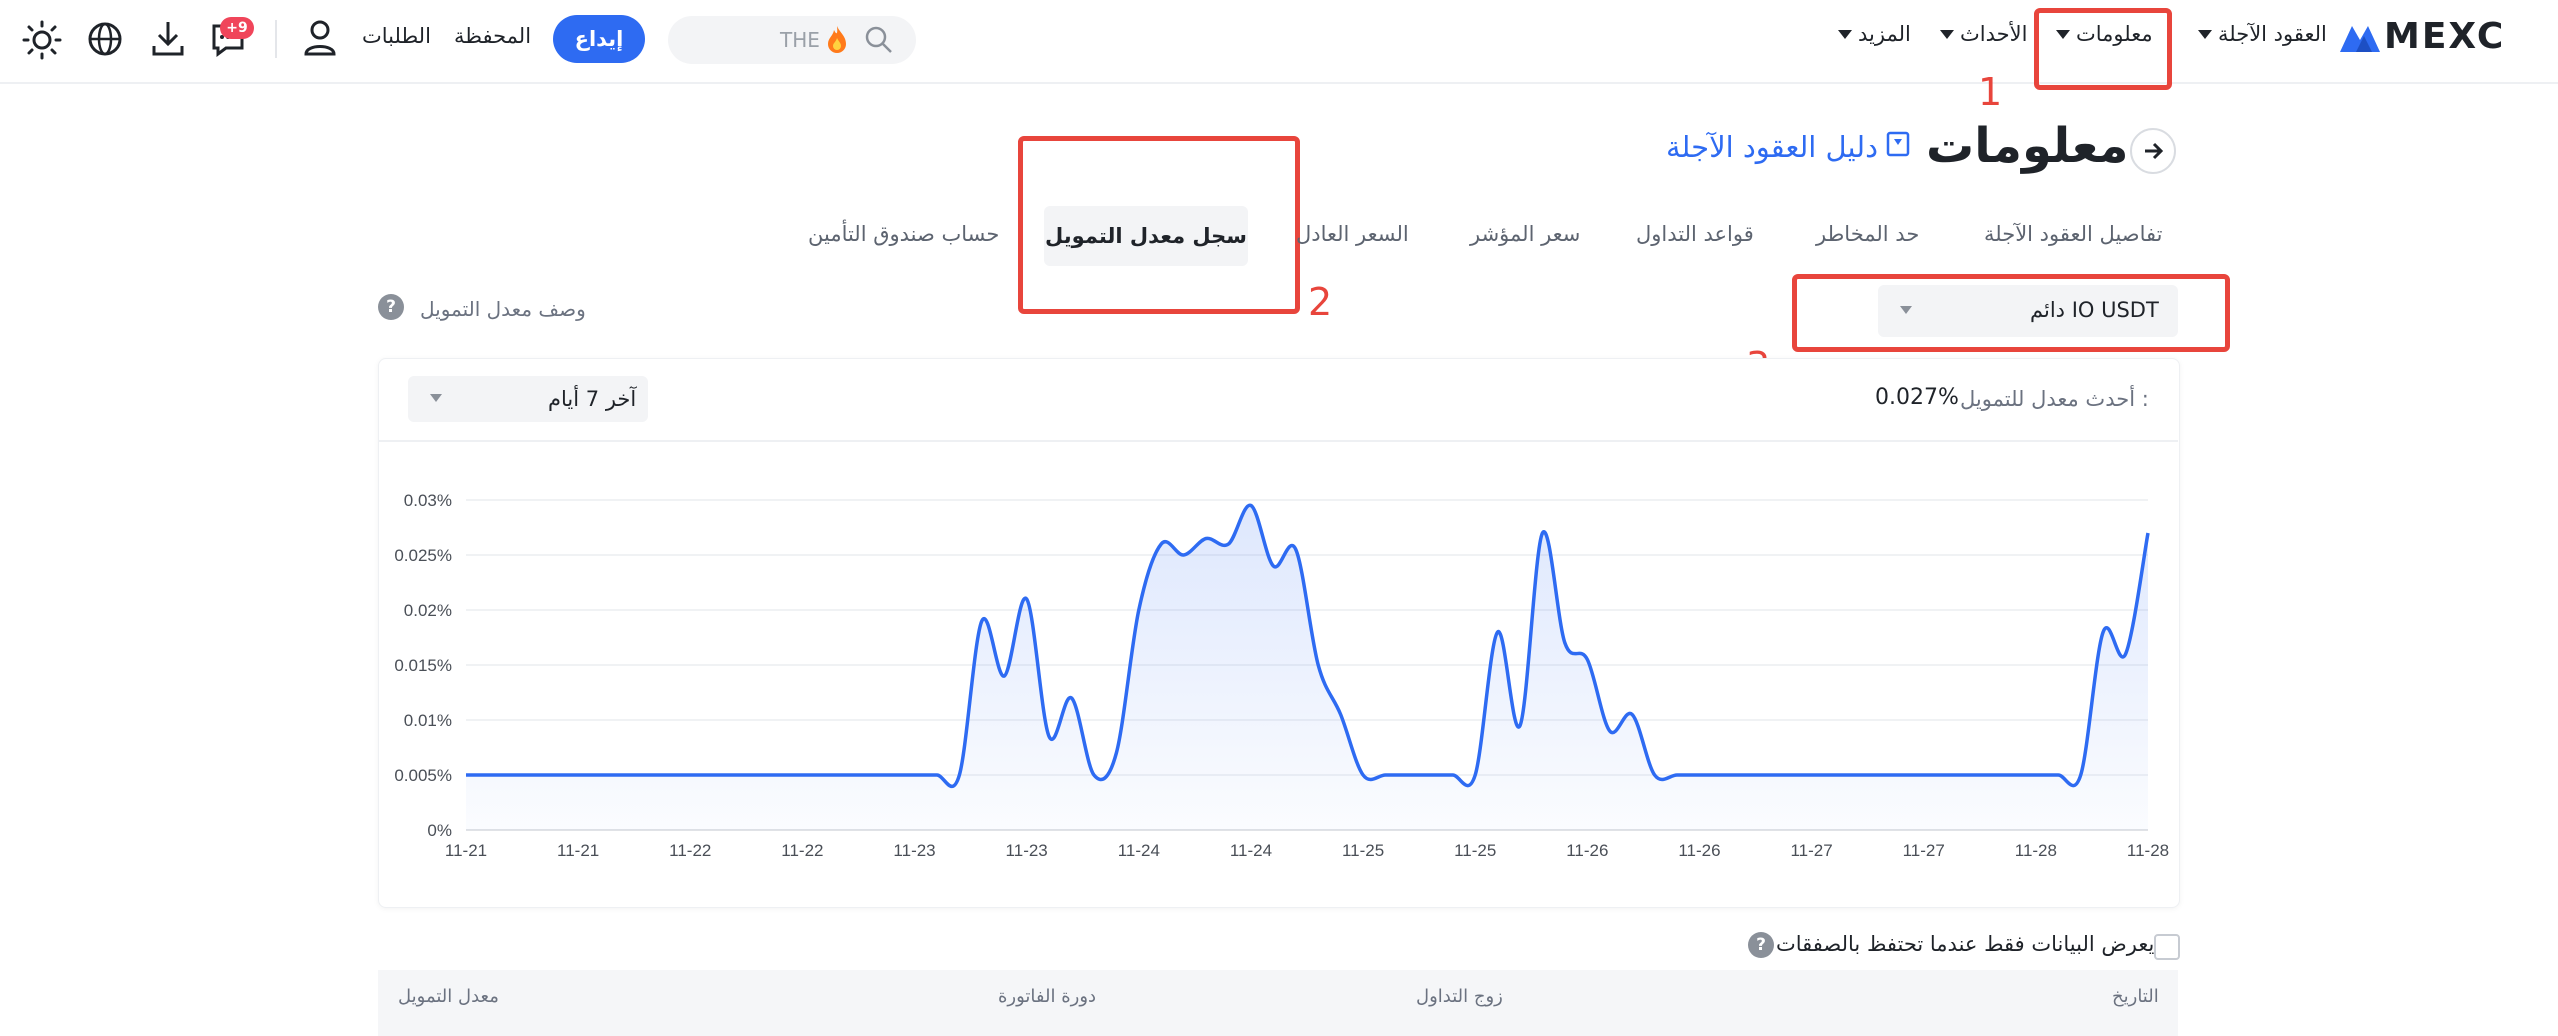  Describe the element at coordinates (105, 41) in the screenshot. I see `globe-icon` at that location.